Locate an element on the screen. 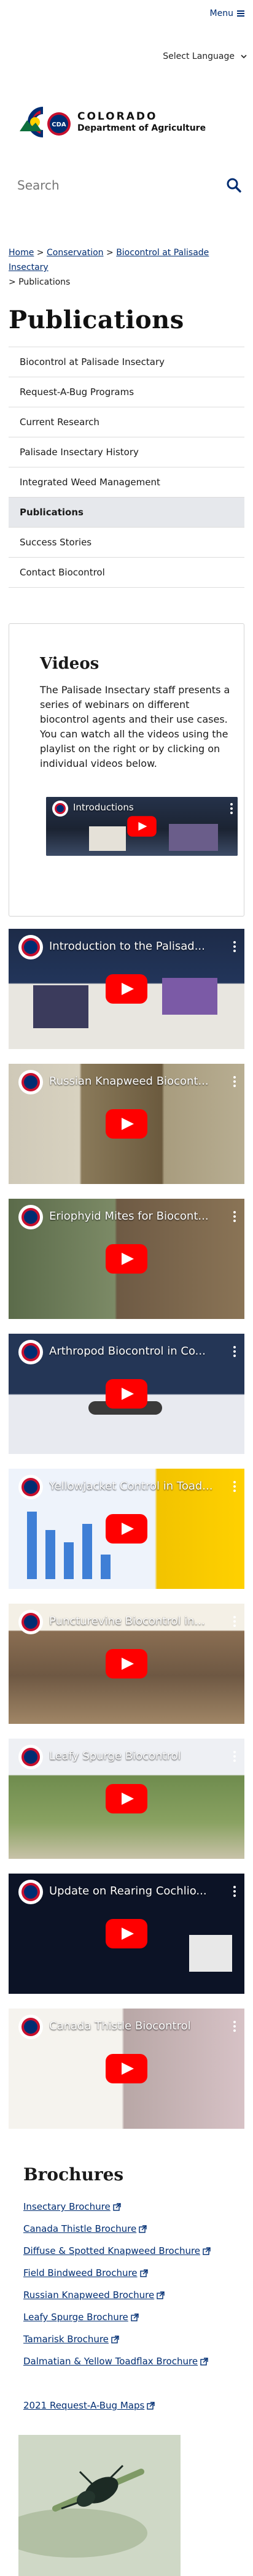 Image resolution: width=253 pixels, height=2576 pixels. brochure-link-label: Diffuse & Spotted Knapweed Brochure is located at coordinates (112, 2251).